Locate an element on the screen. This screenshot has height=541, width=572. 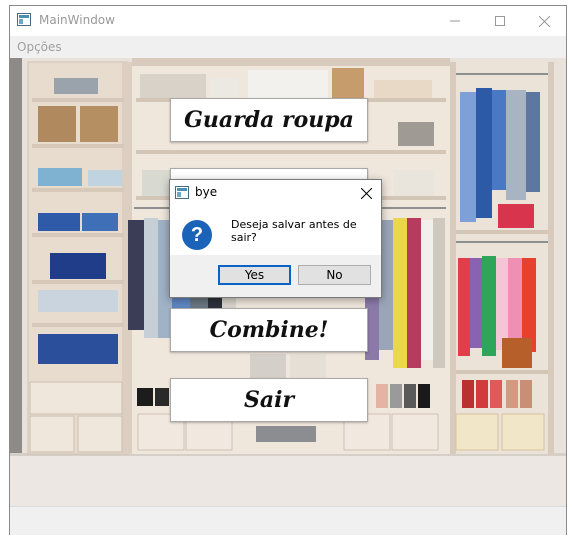
no-button: No is located at coordinates (334, 275).